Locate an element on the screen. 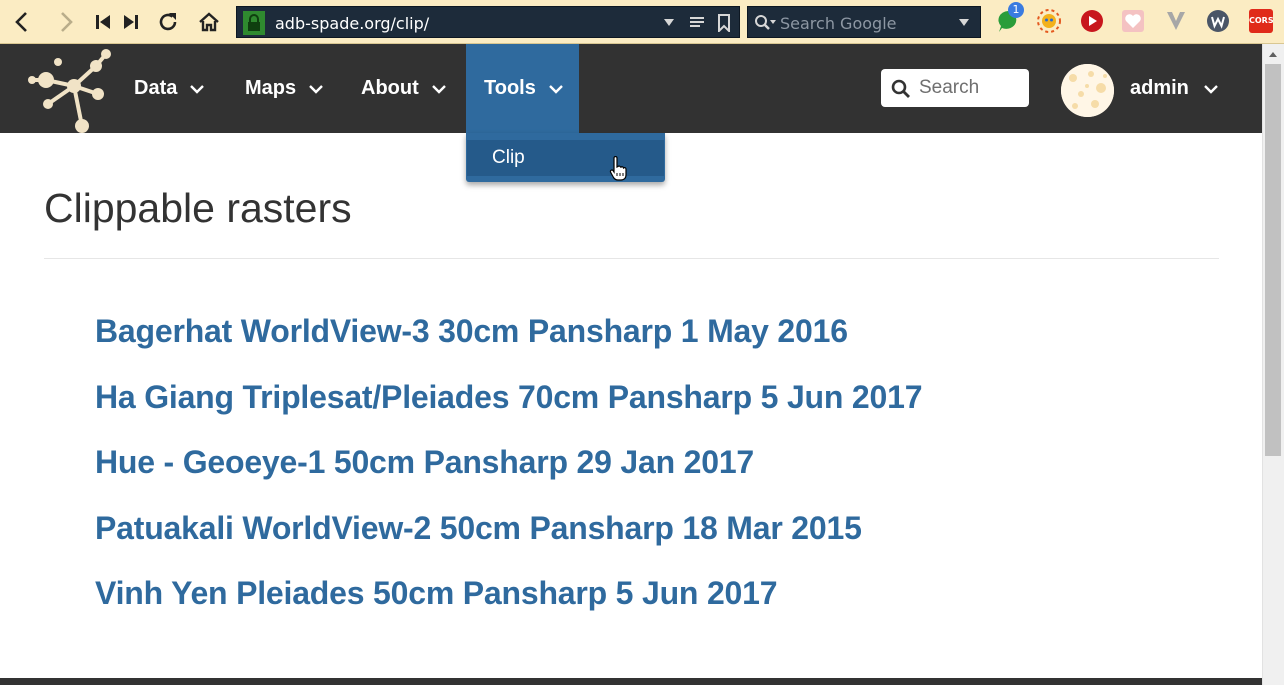  avatar is located at coordinates (1087, 90).